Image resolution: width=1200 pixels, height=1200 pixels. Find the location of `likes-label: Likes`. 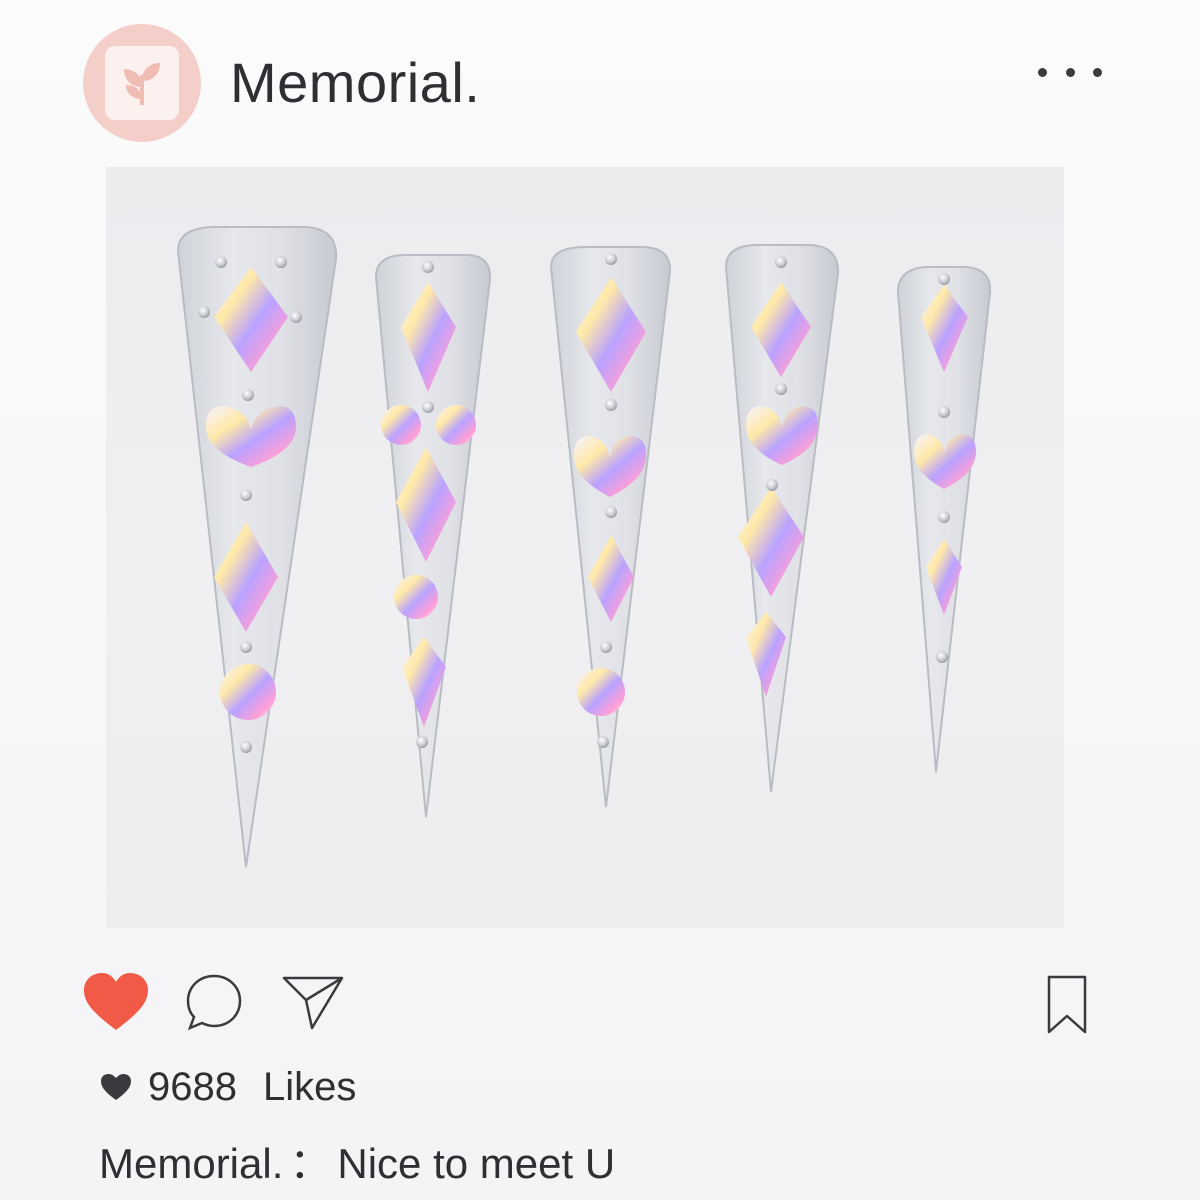

likes-label: Likes is located at coordinates (309, 1086).